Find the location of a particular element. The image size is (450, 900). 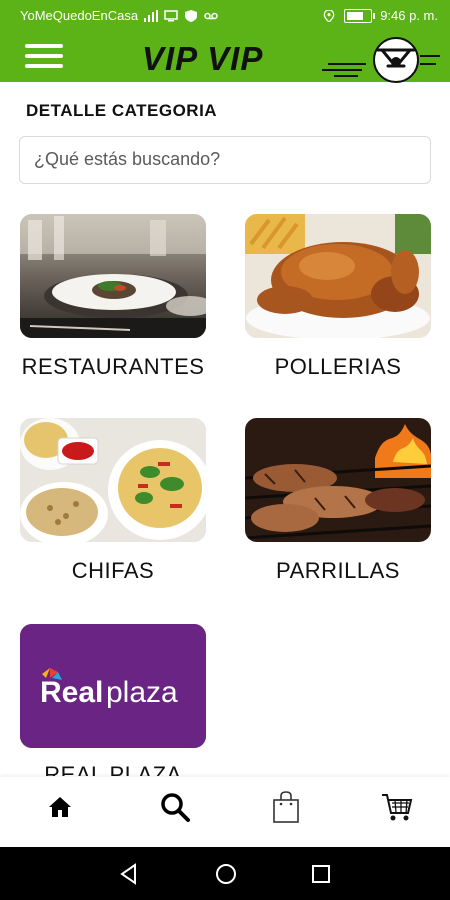

svg-text: plaza is located at coordinates (142, 692).